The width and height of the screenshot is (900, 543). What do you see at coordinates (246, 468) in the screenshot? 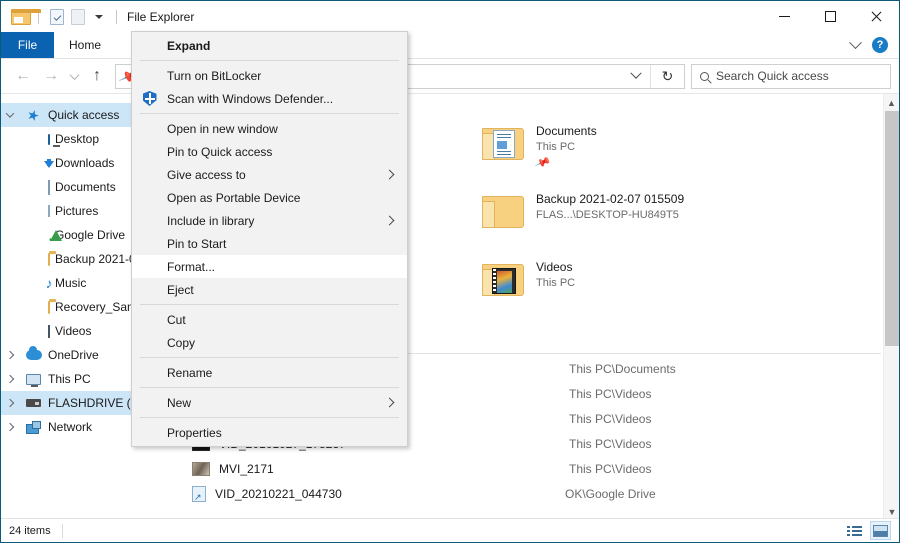
I see `recent-file-name: MVI_2171` at bounding box center [246, 468].